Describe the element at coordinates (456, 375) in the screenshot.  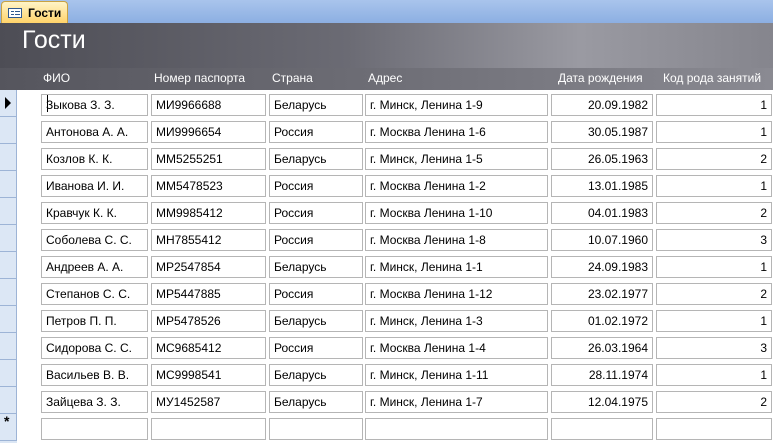
I see `field-address: г. Минск, Ленина 1-11` at that location.